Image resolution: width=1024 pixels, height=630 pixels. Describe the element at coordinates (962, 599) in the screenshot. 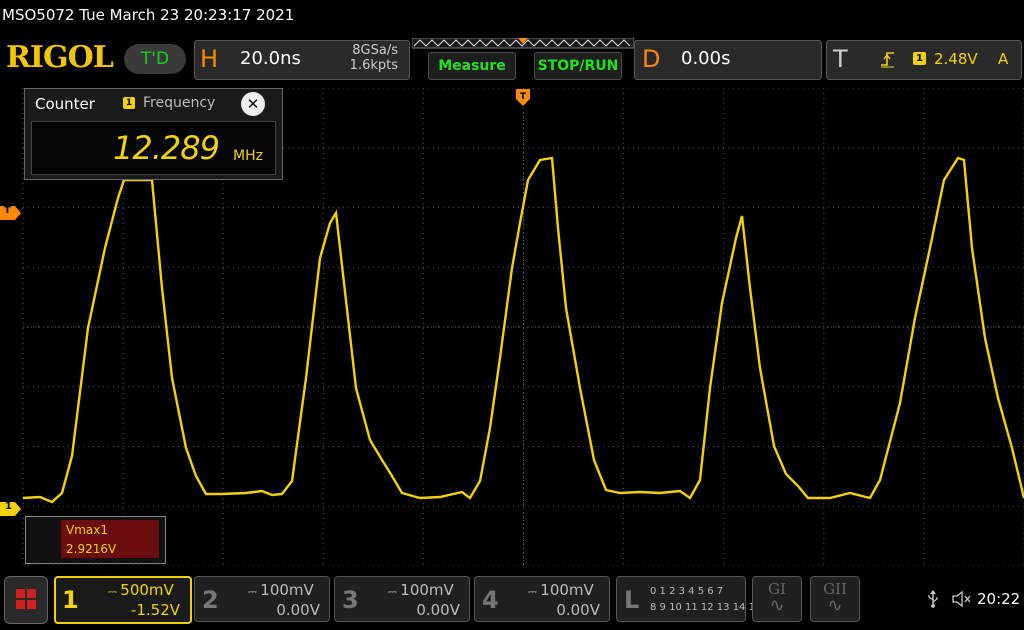

I see `speaker-icon` at that location.